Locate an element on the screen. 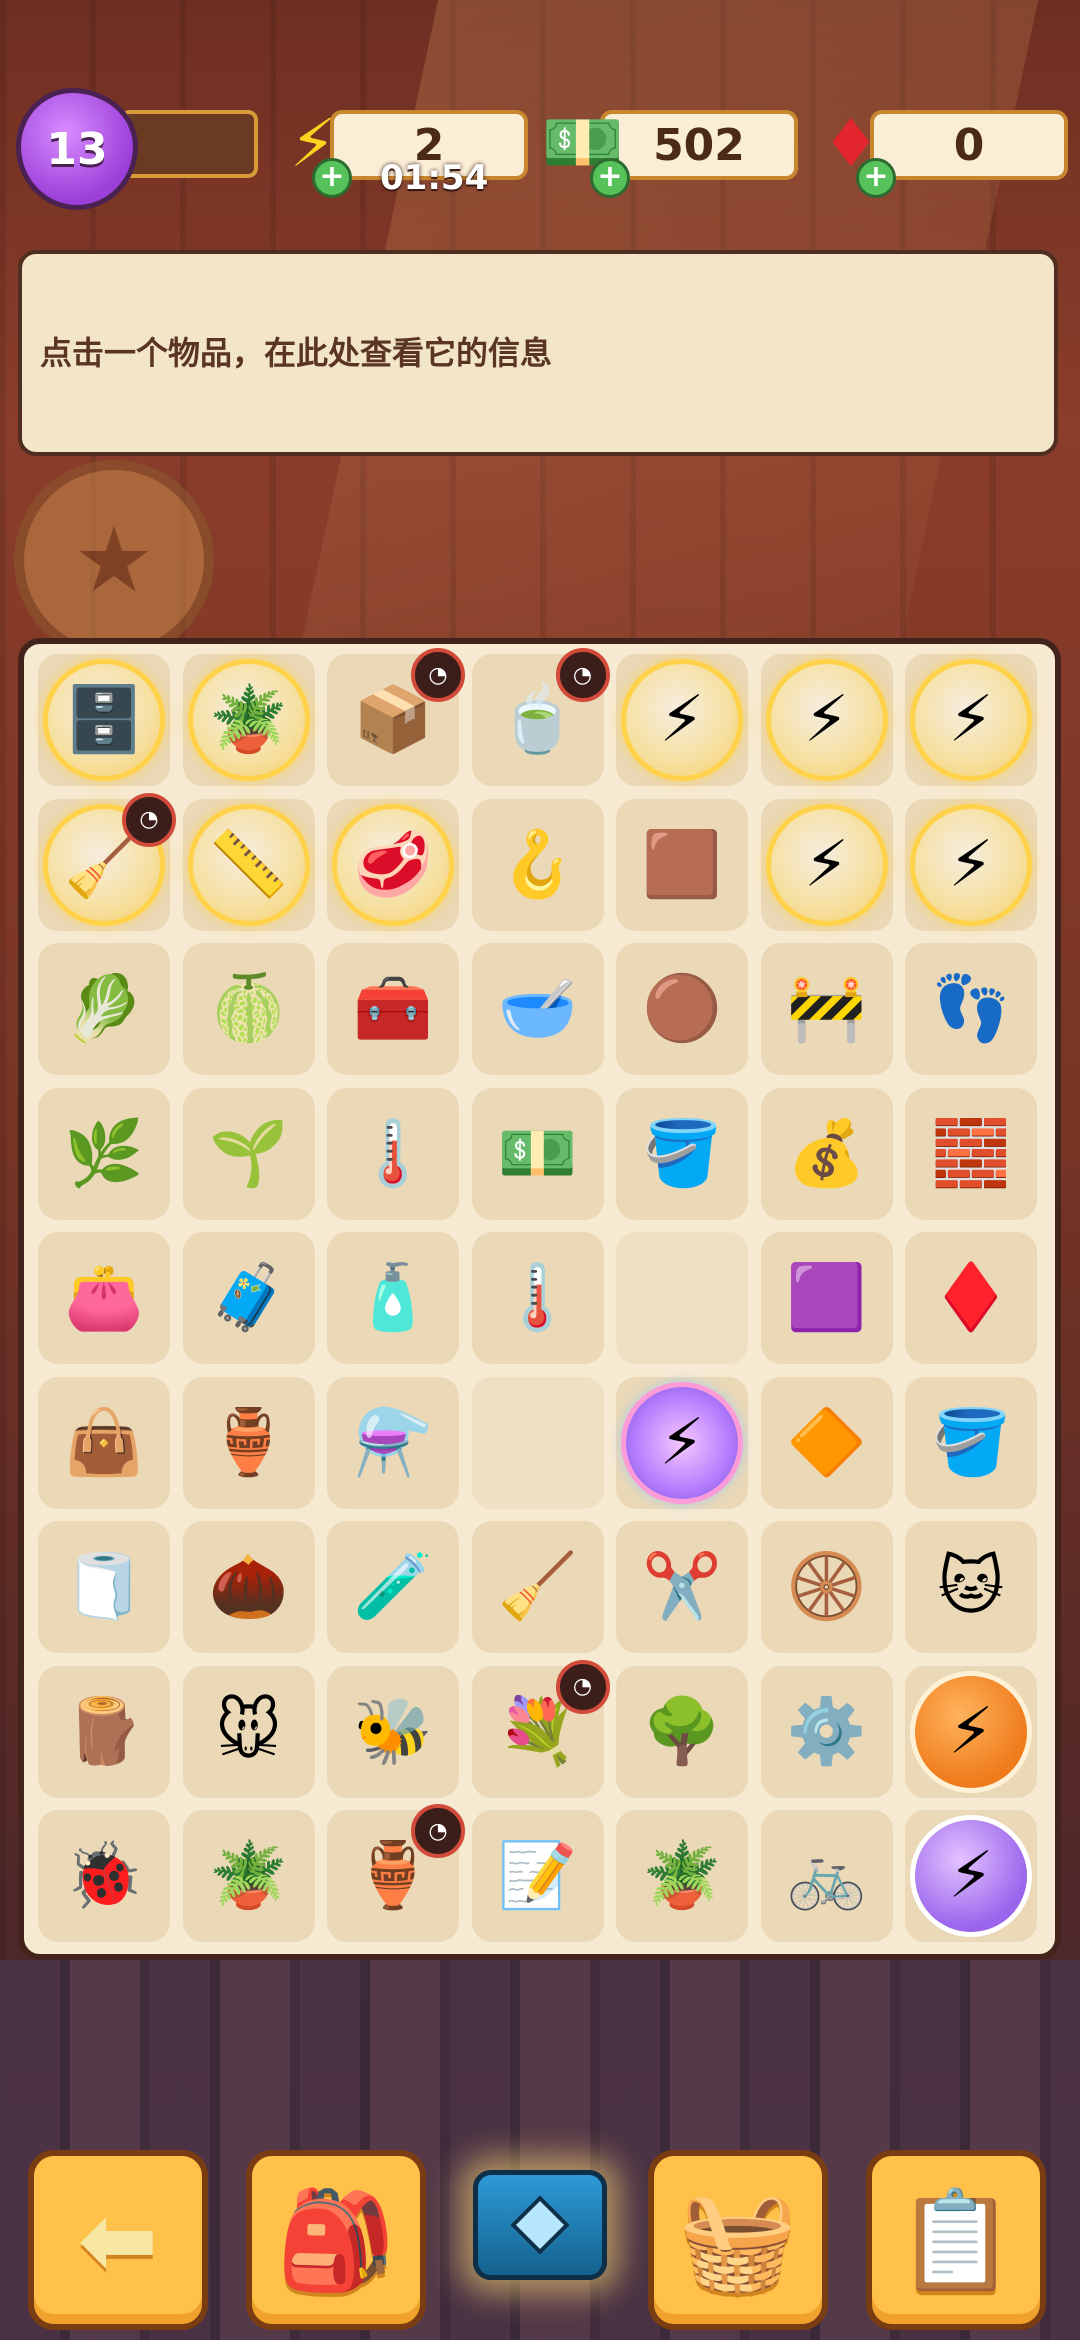 The width and height of the screenshot is (1080, 2340). sprout-item: 🌱 is located at coordinates (249, 1154).